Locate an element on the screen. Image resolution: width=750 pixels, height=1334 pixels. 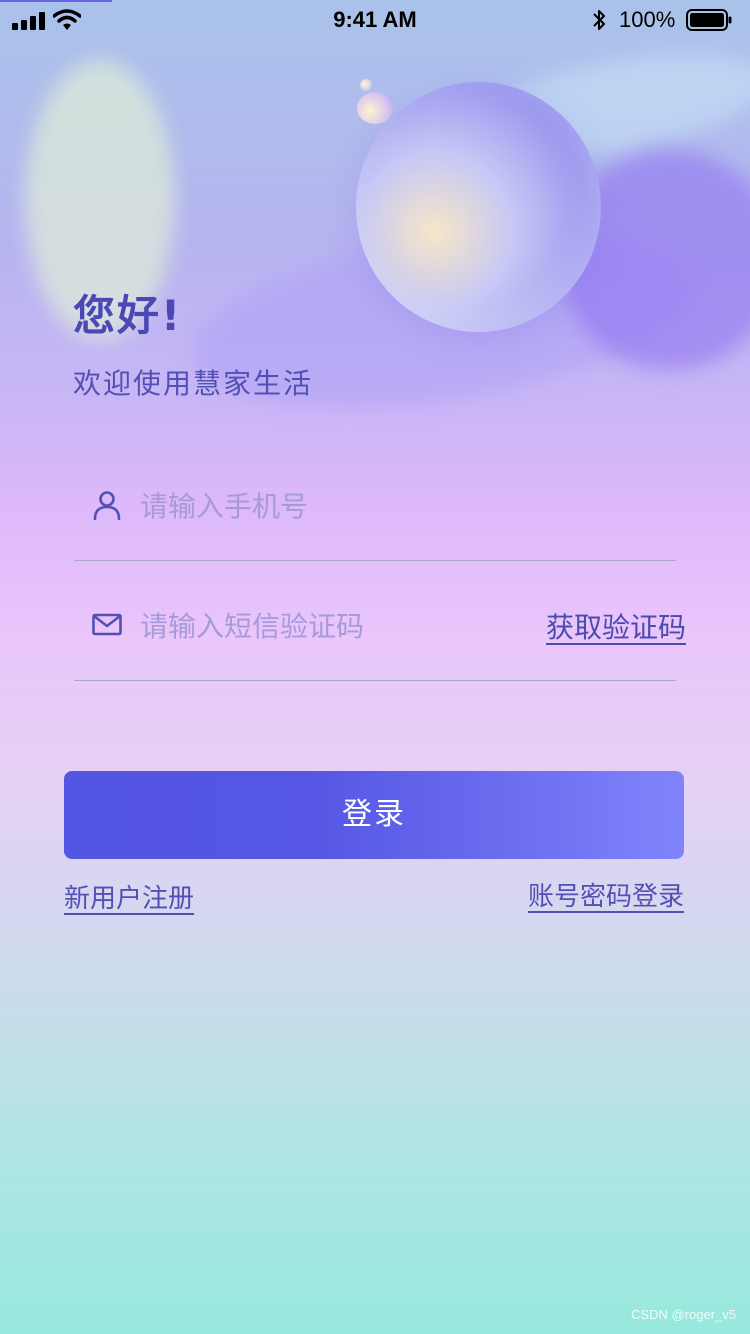
phone-field is located at coordinates (375, 520).